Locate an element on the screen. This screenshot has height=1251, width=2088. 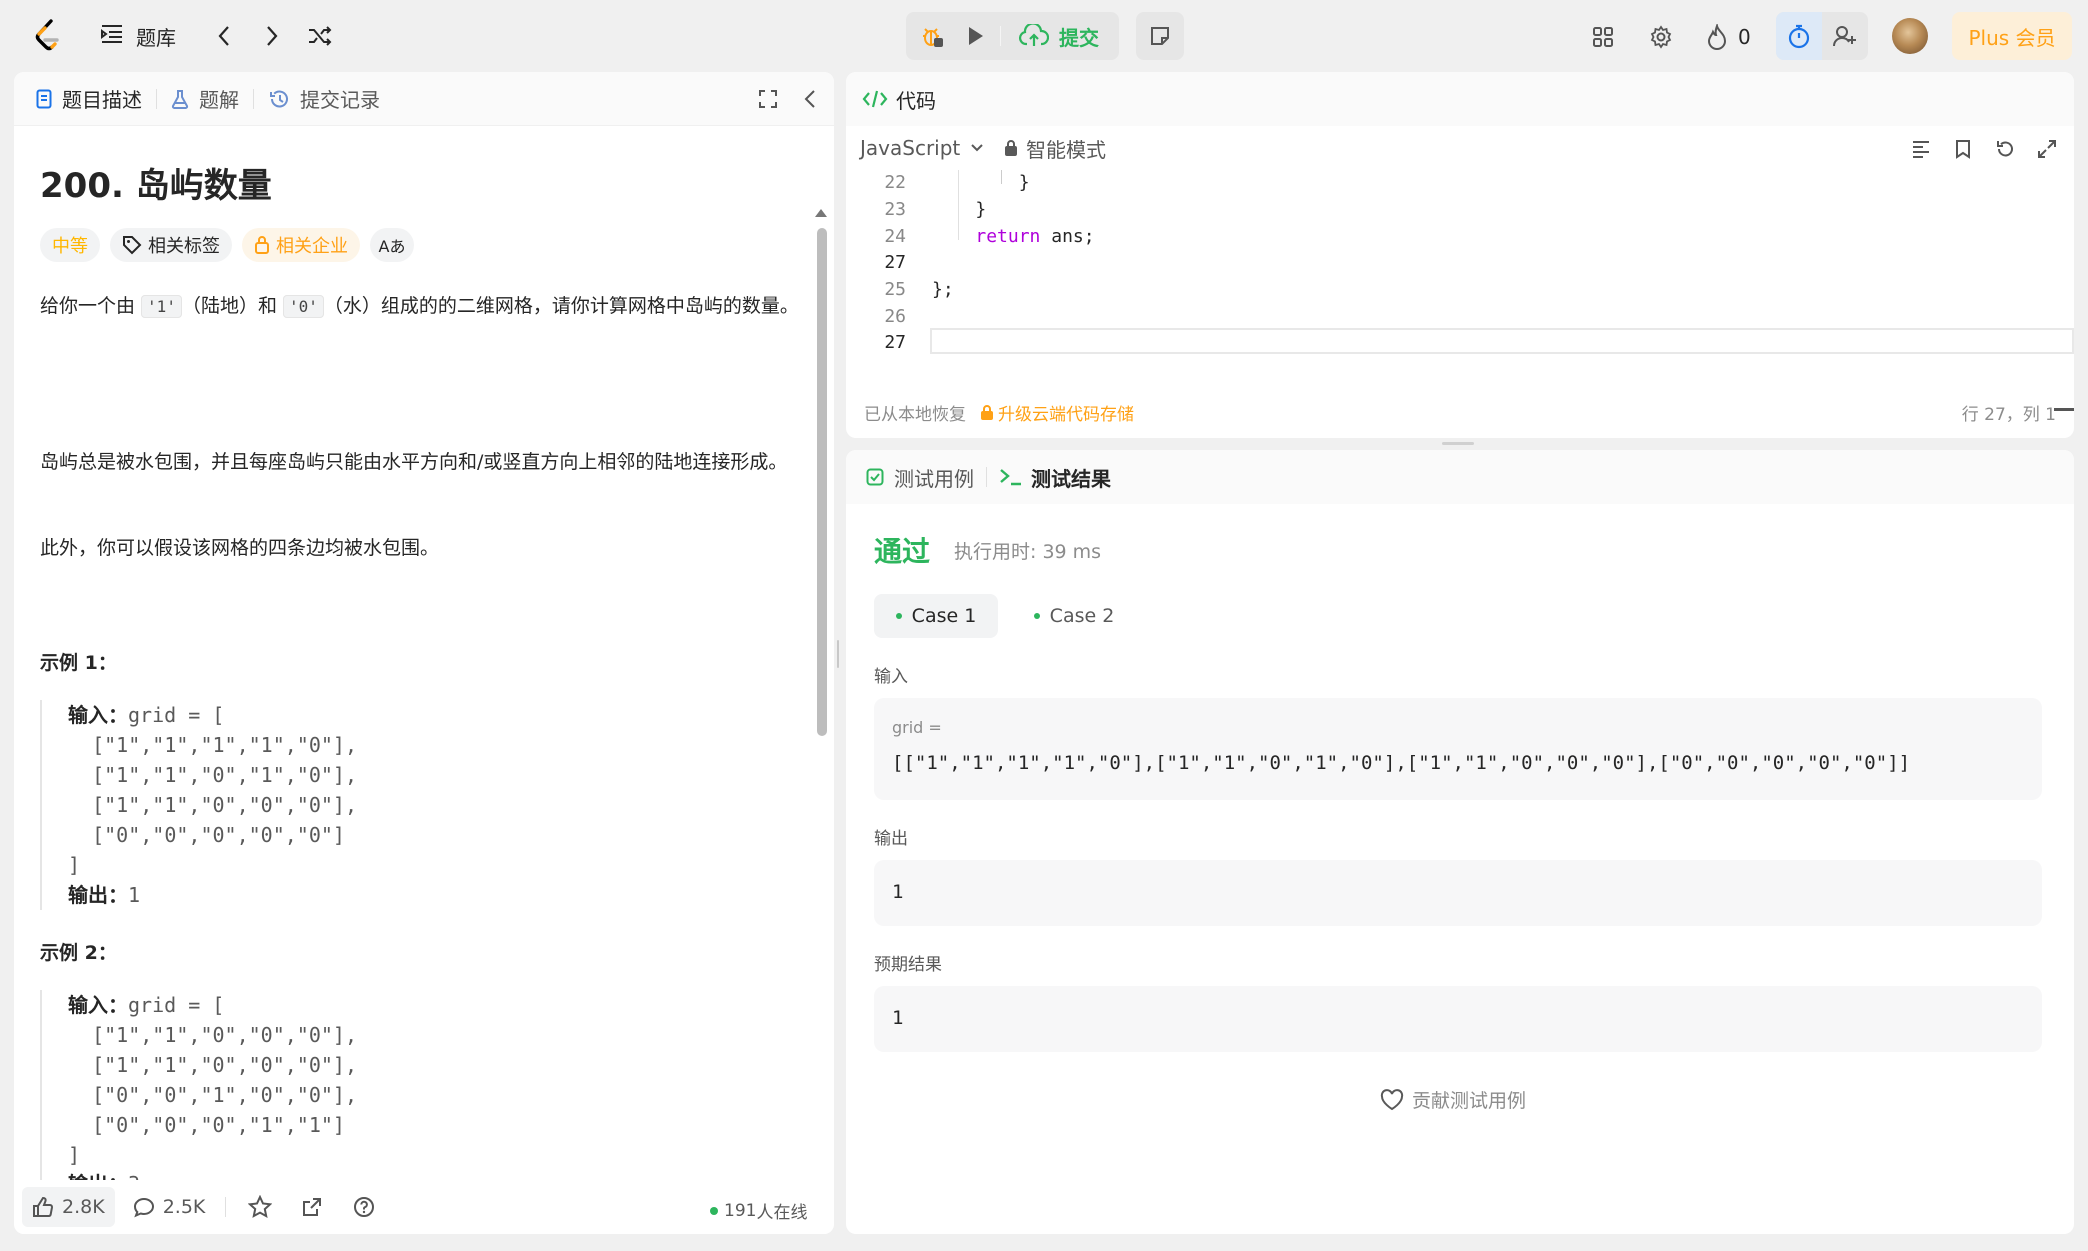
contribute-label: 贡献测试用例 is located at coordinates (1469, 1101).